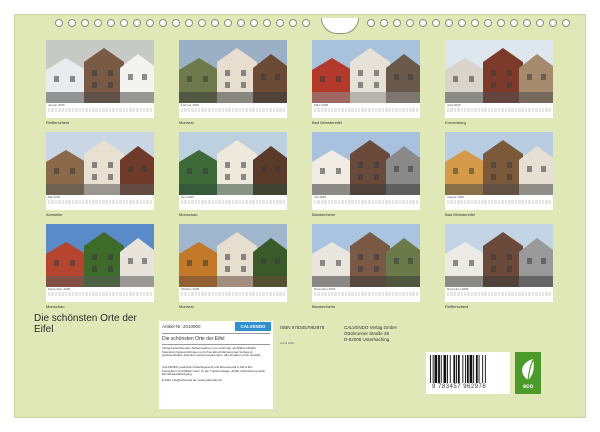  Describe the element at coordinates (315, 26) in the screenshot. I see `spiral-binding` at that location.